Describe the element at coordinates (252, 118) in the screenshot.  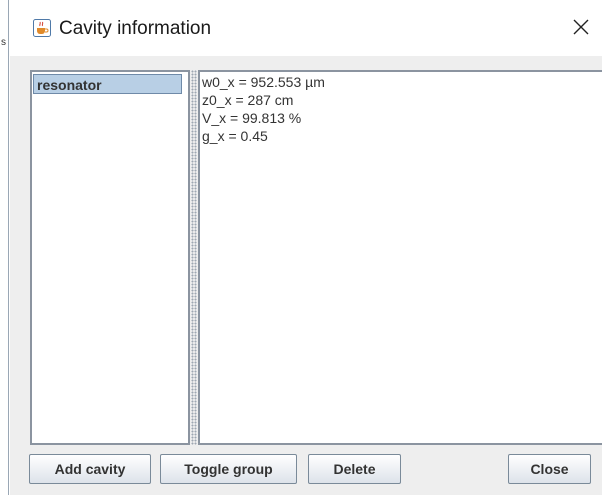
I see `detail-line-vx: V_x = 99.813 %` at that location.